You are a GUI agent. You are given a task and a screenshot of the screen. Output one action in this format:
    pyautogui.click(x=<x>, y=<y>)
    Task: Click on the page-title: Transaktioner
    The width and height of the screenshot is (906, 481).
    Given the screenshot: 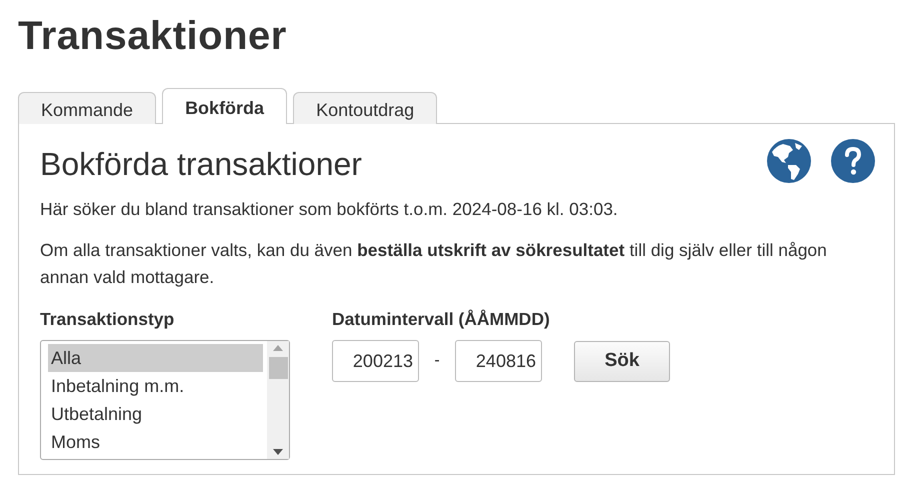 What is the action you would take?
    pyautogui.click(x=153, y=36)
    